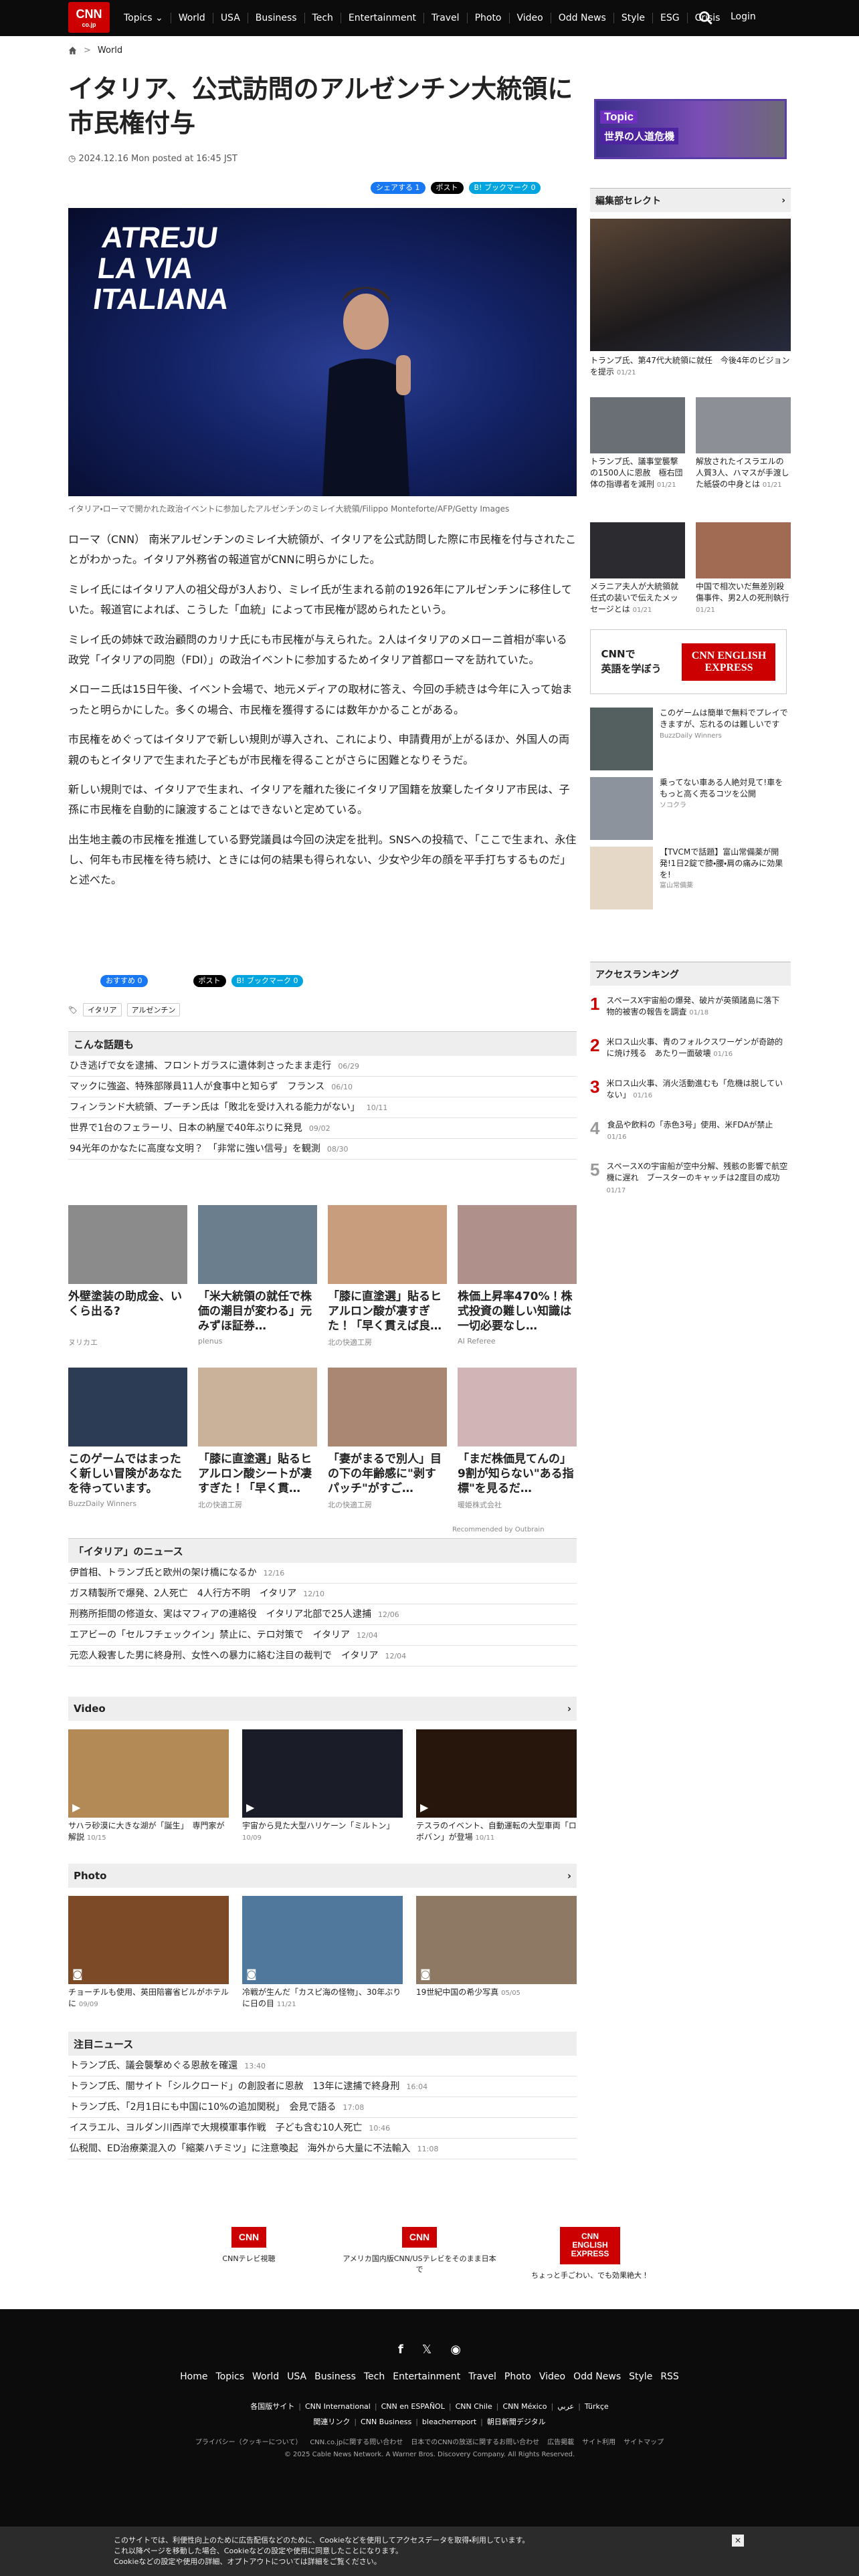  I want to click on banner-0: CNN CNNテレビ視聴, so click(249, 2246).